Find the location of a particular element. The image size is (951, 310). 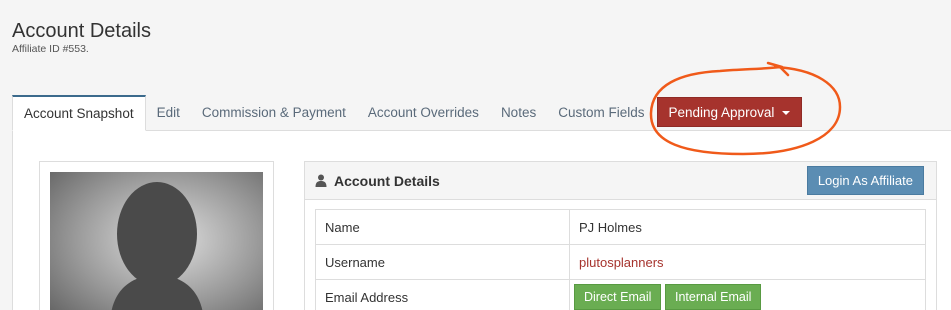

tab-account-overrides: Account Overrides is located at coordinates (423, 112).